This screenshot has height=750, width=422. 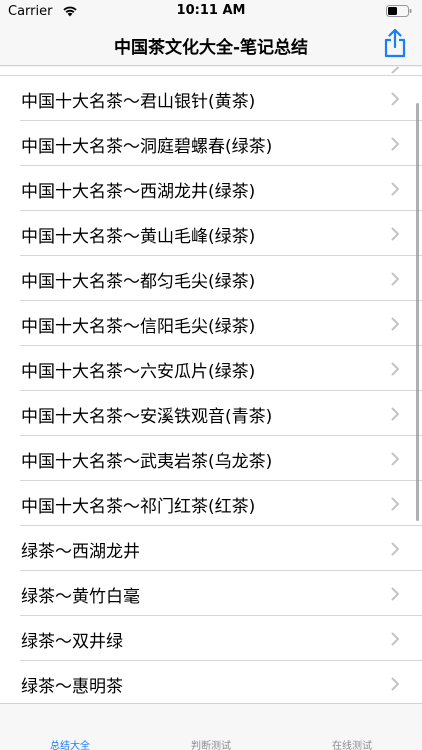 I want to click on list-item-label: 中国十大名茶～西湖龙井(绿茶), so click(x=138, y=192).